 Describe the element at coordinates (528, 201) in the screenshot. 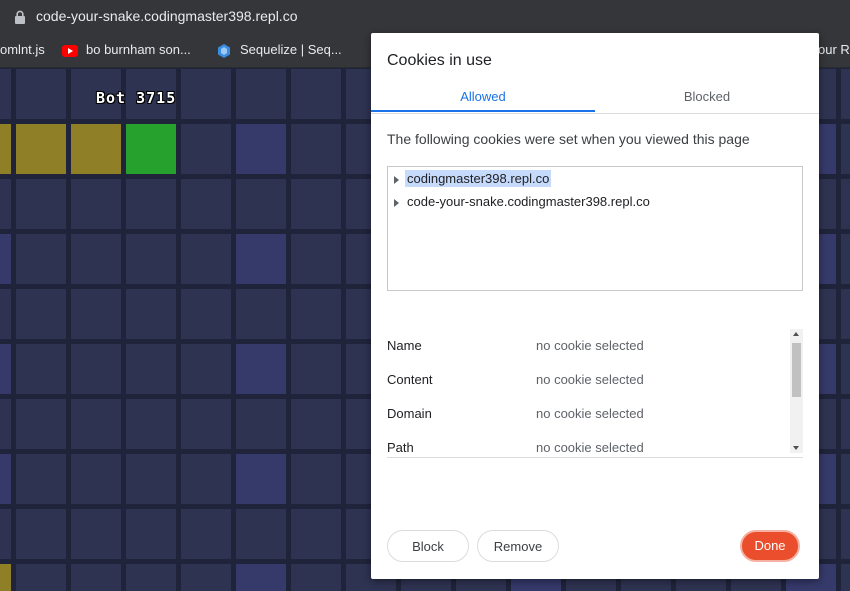

I see `site-label: code-your-snake.codingmaster398.repl.co` at that location.